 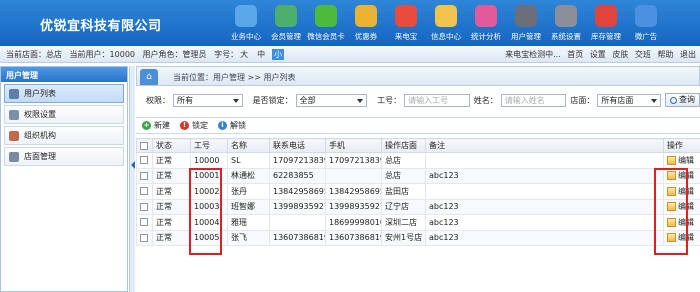 What do you see at coordinates (297, 145) in the screenshot?
I see `column-header-phone: 联系电话` at bounding box center [297, 145].